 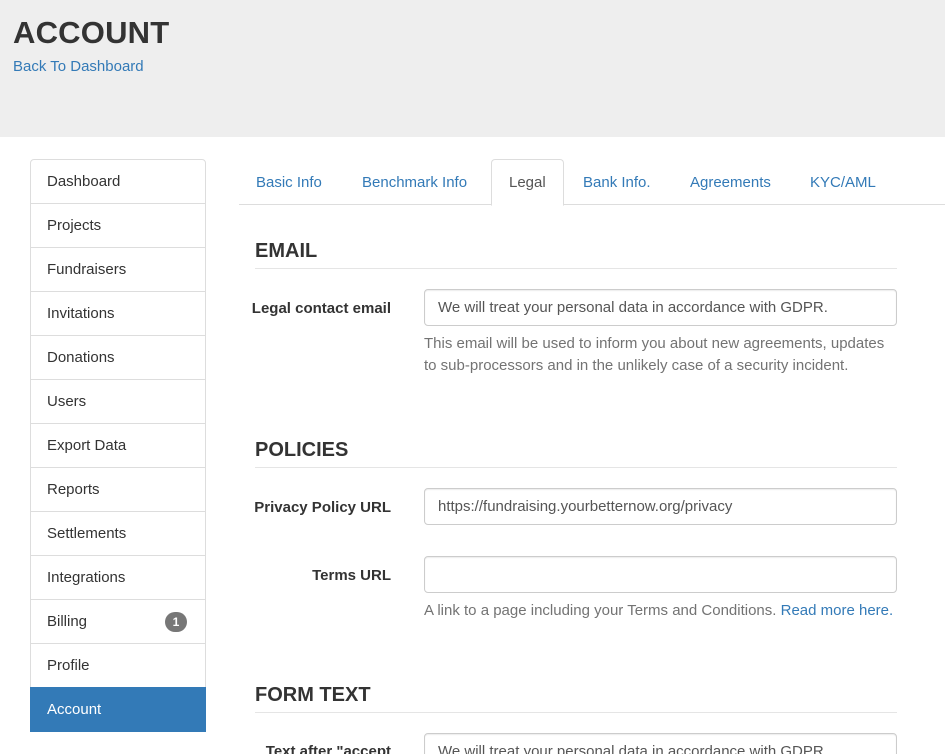 I want to click on sidebar-item-donations: Donations, so click(x=118, y=357).